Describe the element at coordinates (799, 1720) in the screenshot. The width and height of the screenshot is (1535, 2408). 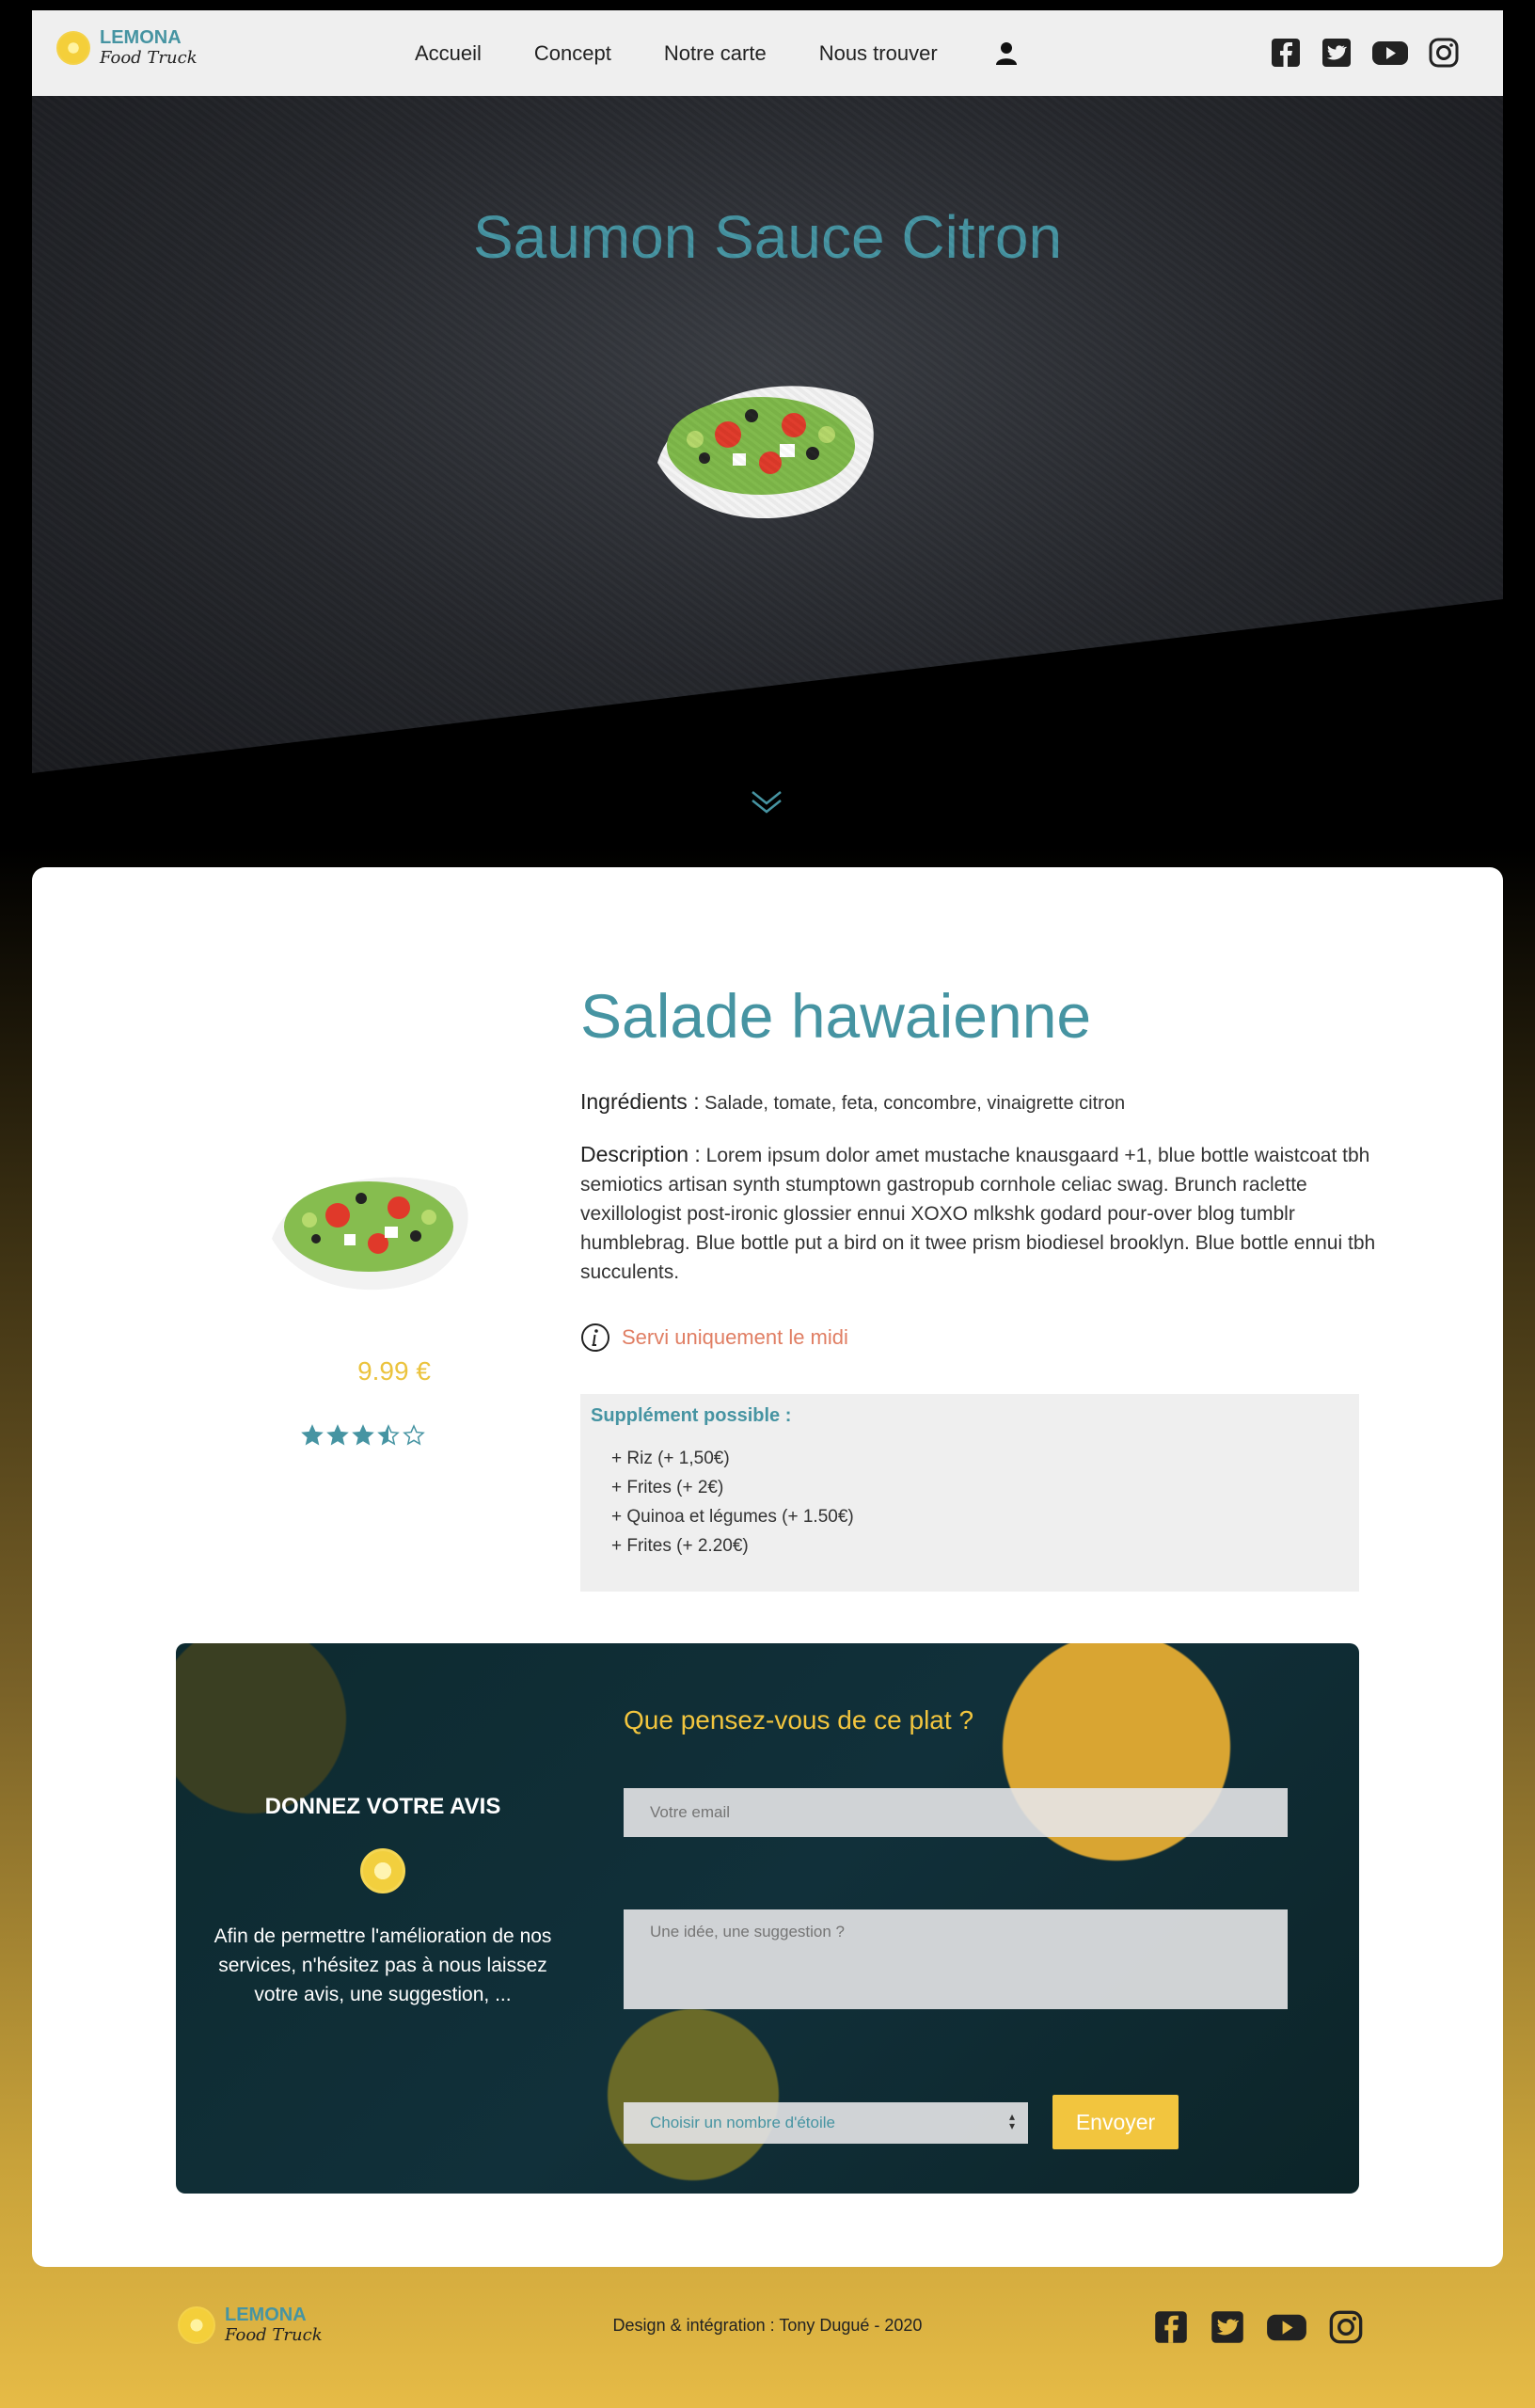
I see `review-question: Que pensez-vous de ce plat ?` at that location.